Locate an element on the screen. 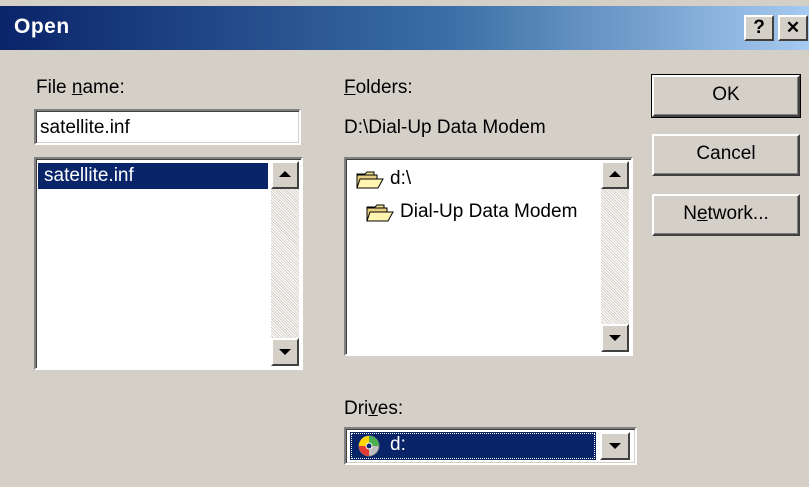 This screenshot has width=809, height=487. drives-selected-value: d: is located at coordinates (398, 444).